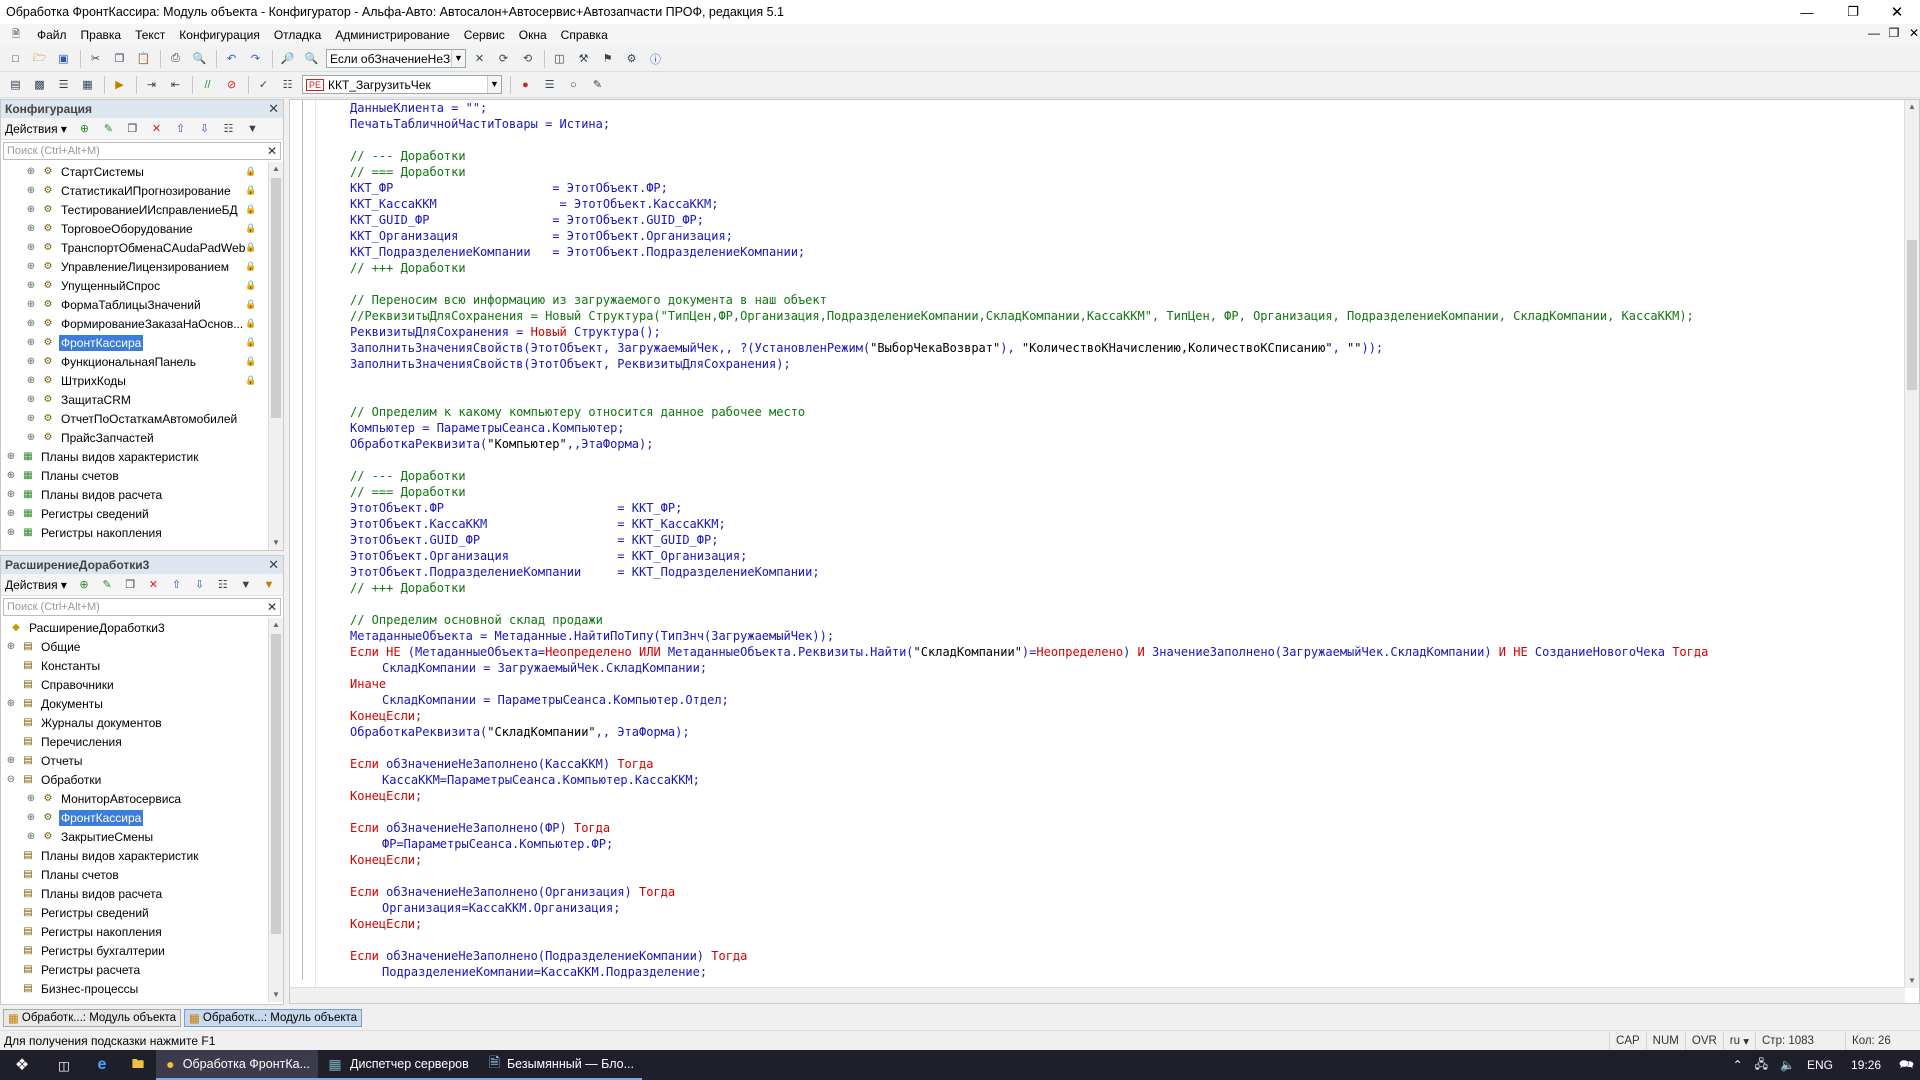  Describe the element at coordinates (11, 779) in the screenshot. I see `expand-icon: ⊖` at that location.